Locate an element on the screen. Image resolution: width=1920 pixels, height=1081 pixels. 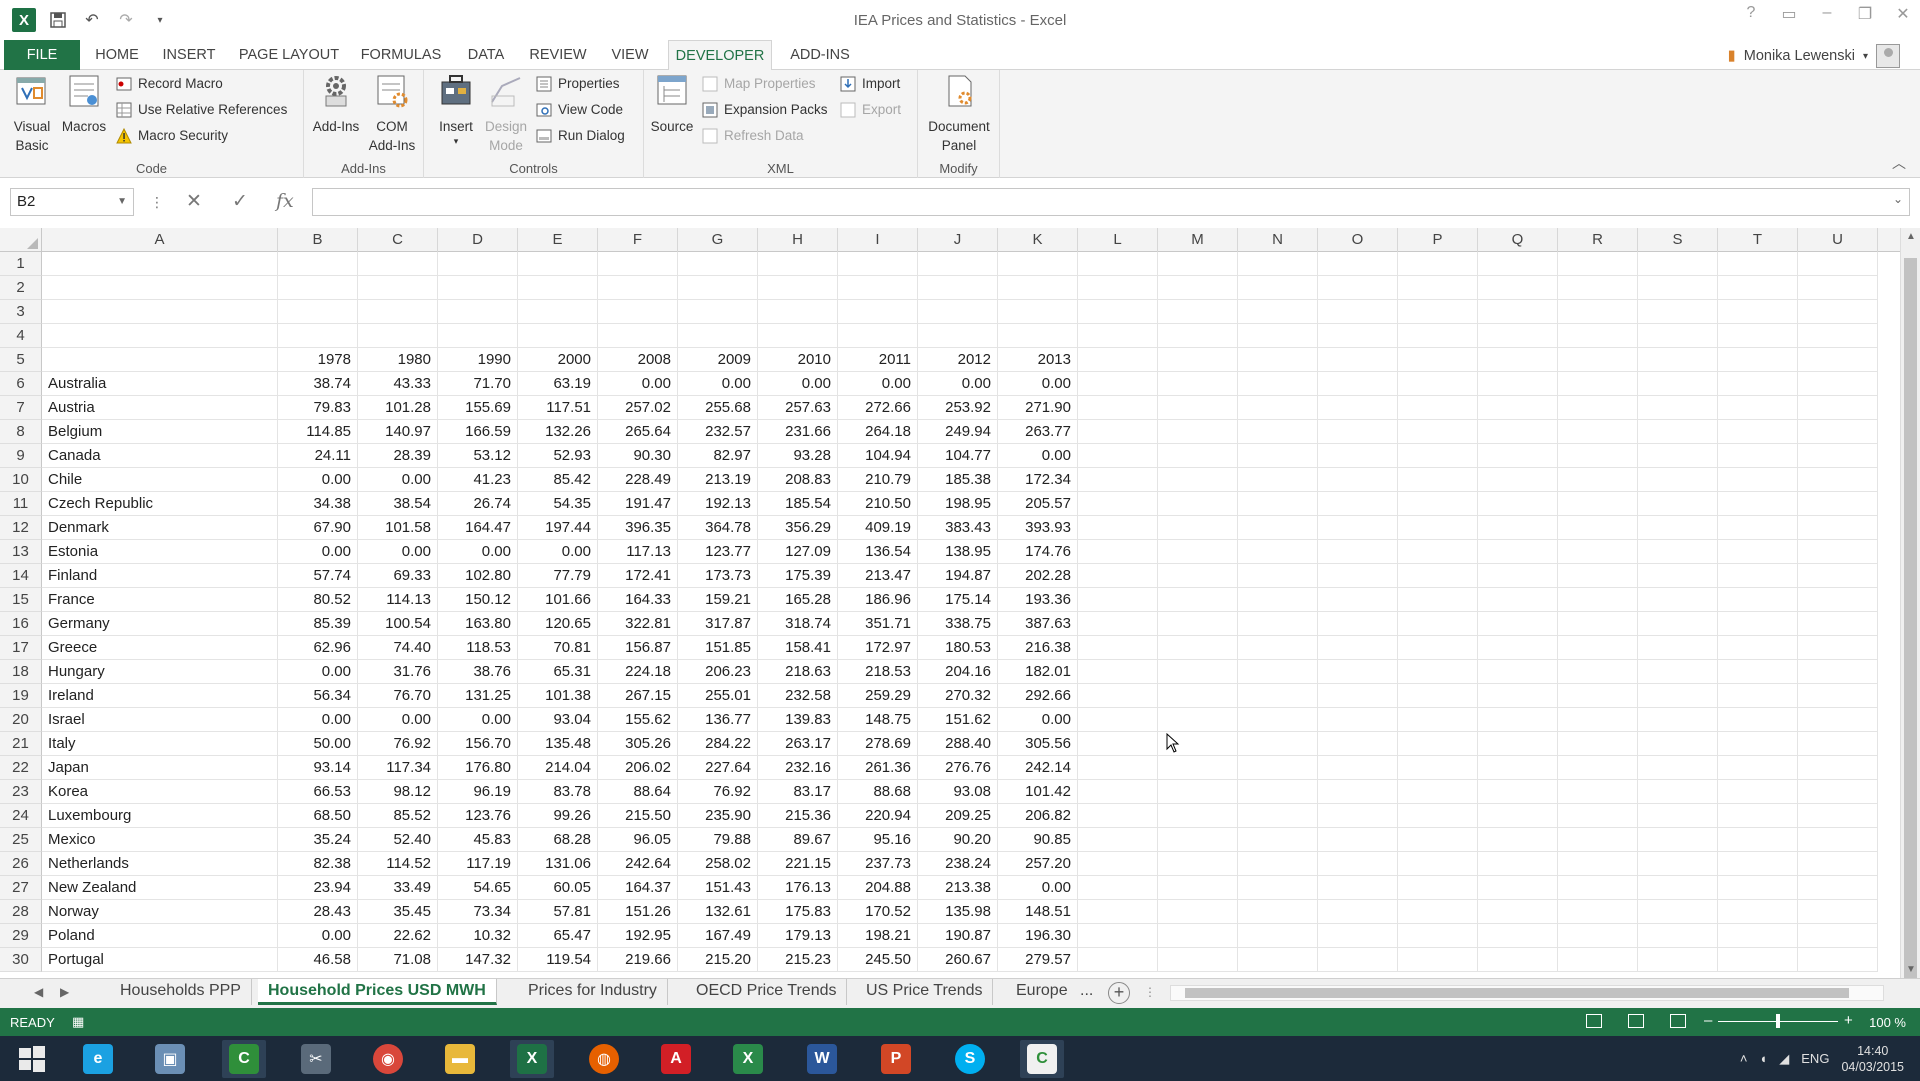
cell-o29 is located at coordinates (1358, 936).